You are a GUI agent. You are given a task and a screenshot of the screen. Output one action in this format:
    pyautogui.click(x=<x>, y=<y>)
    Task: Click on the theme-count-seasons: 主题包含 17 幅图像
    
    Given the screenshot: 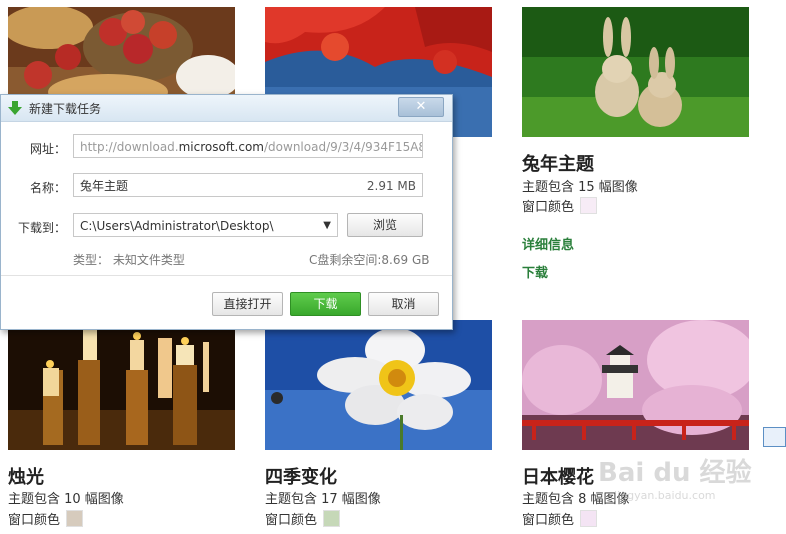 What is the action you would take?
    pyautogui.click(x=323, y=499)
    